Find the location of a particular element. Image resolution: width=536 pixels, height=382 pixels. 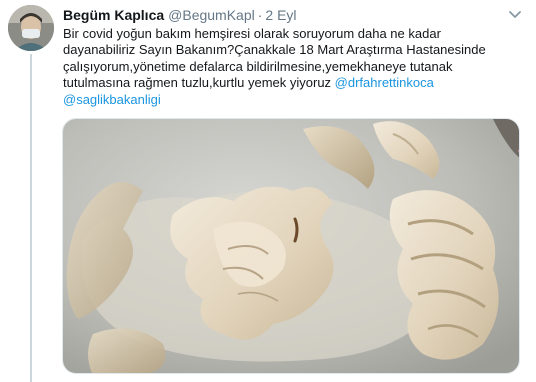

tweet-timestamp: 2 Eyl is located at coordinates (280, 15).